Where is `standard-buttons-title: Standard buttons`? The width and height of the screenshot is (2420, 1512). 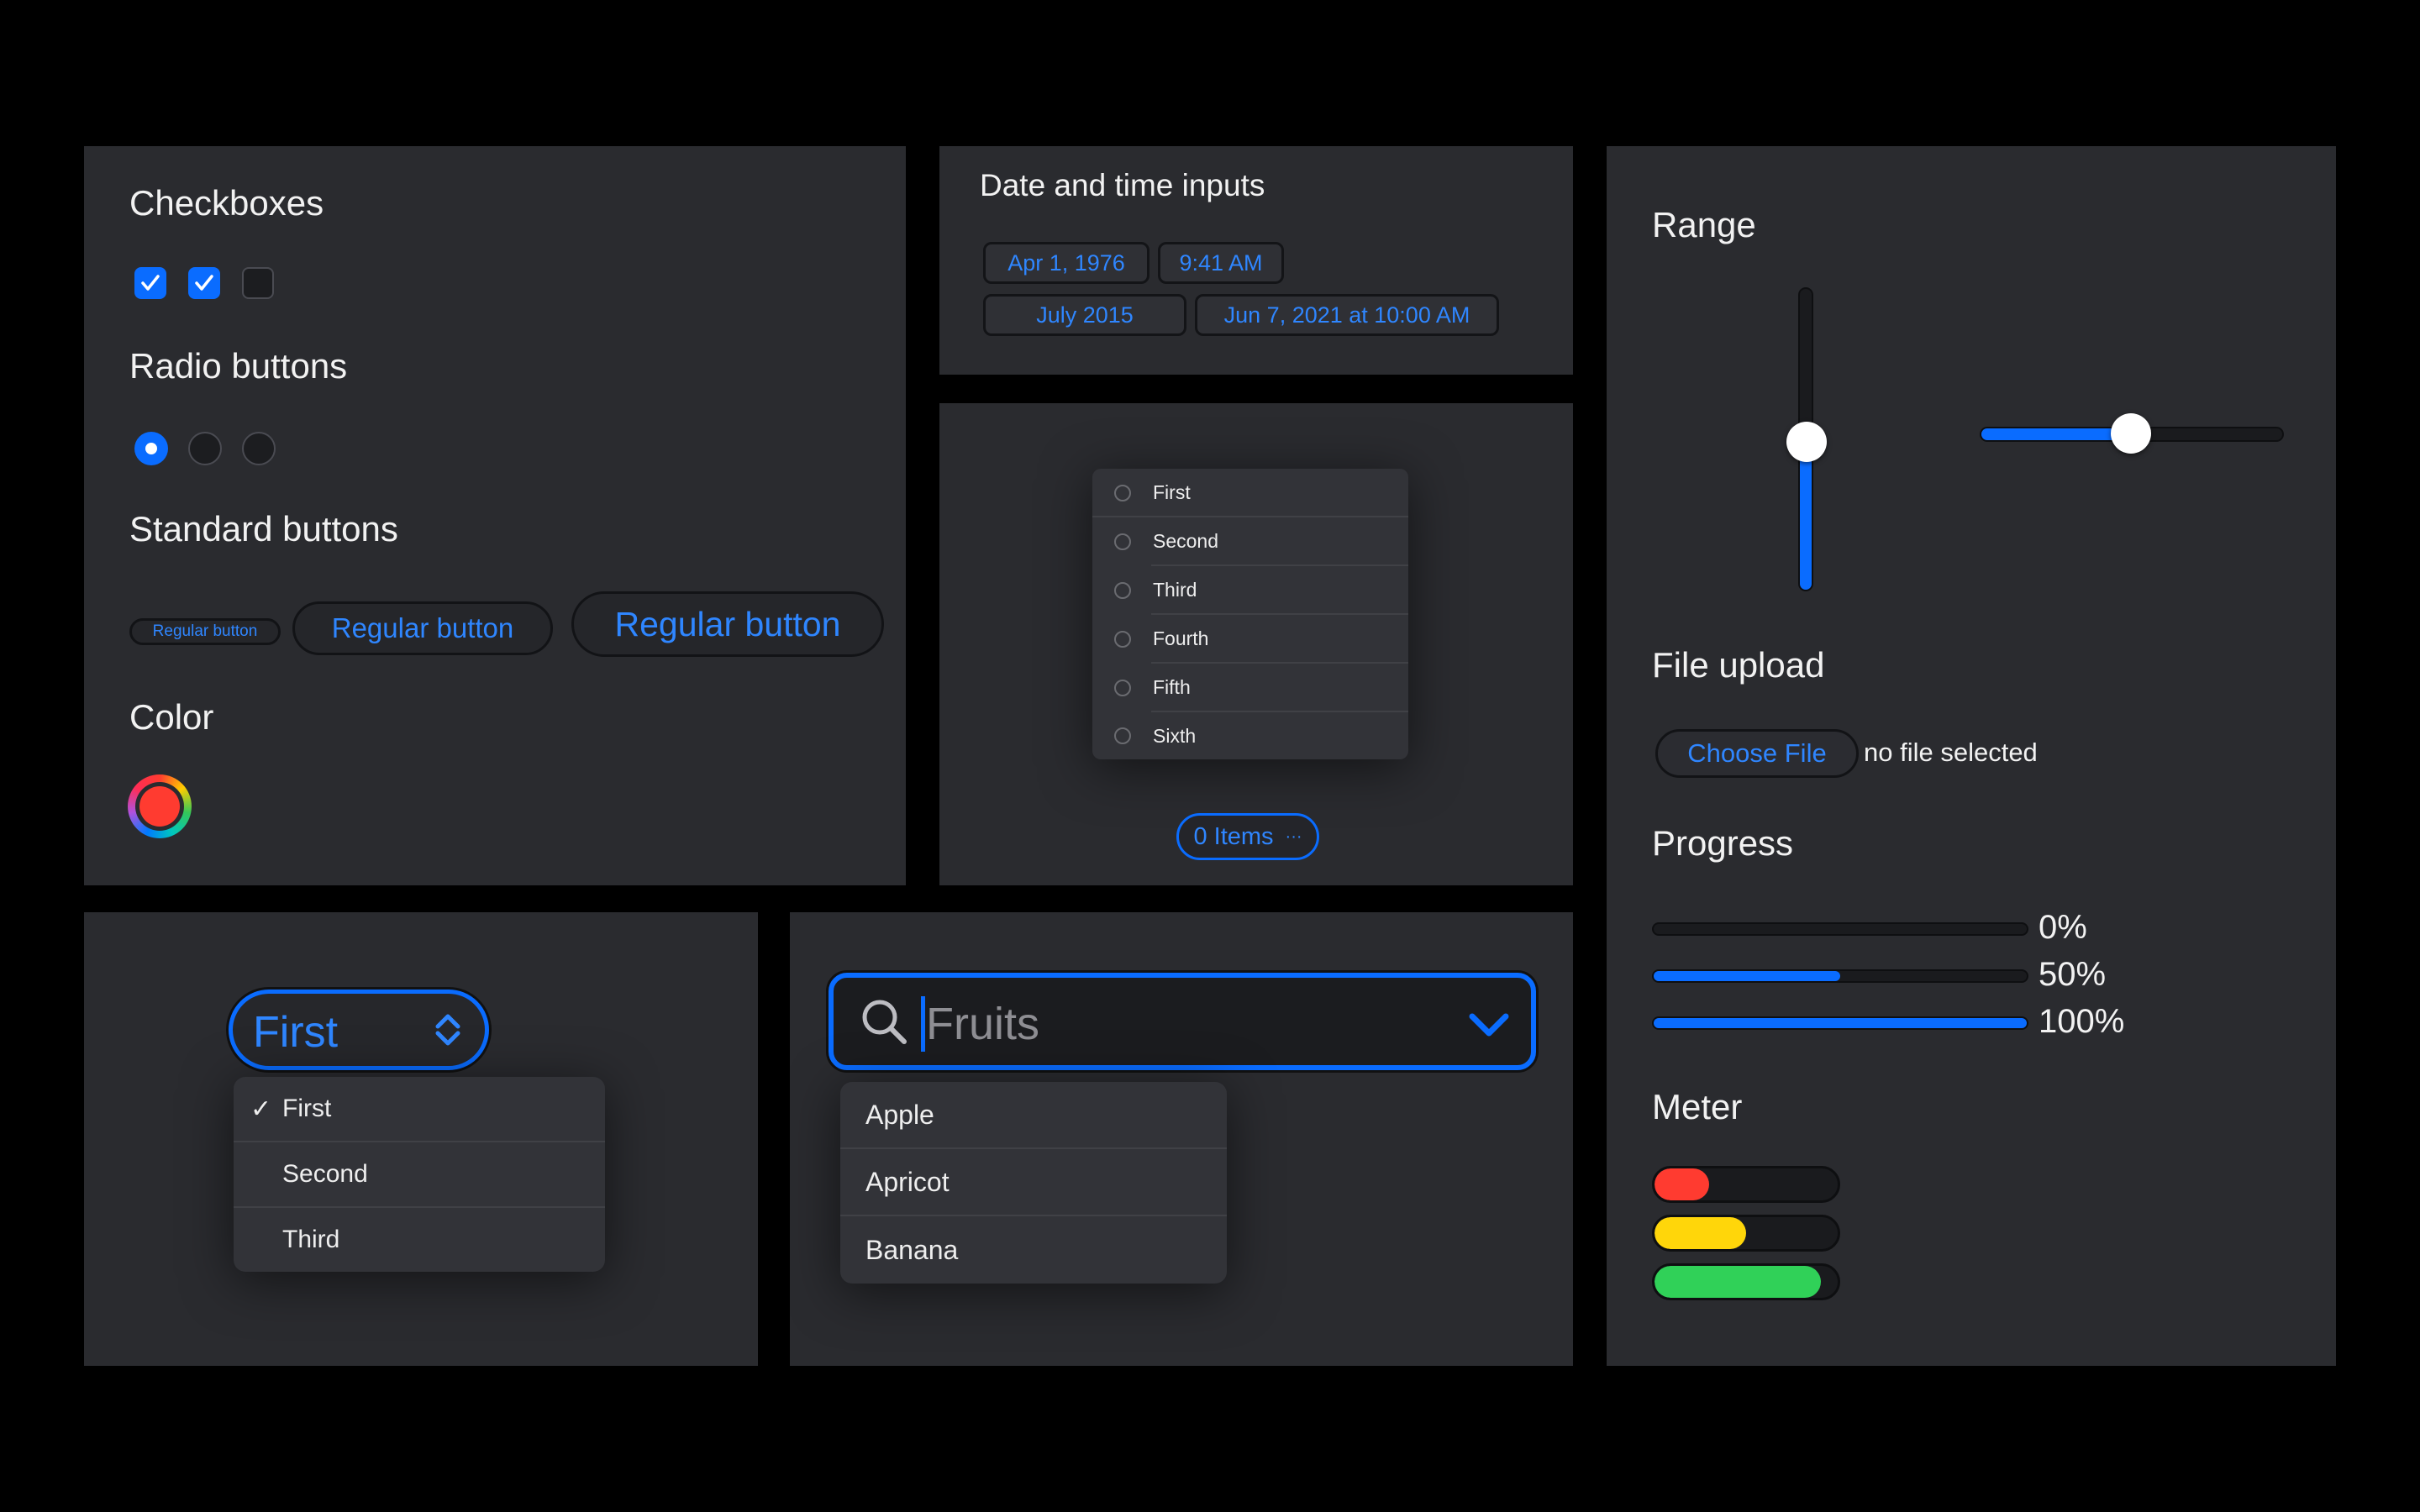 standard-buttons-title: Standard buttons is located at coordinates (263, 529).